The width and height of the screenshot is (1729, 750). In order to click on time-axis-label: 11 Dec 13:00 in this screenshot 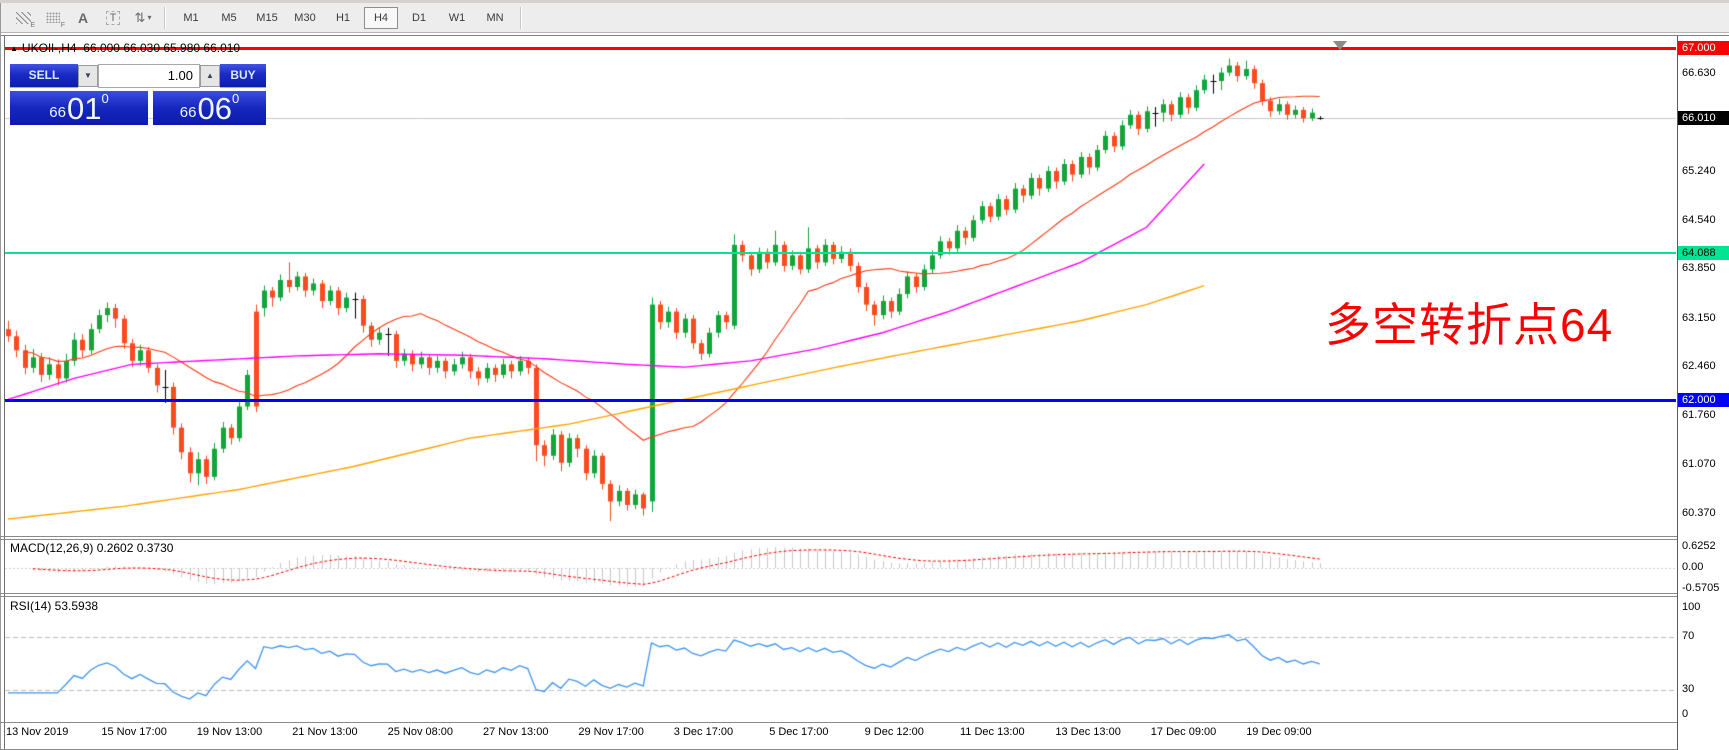, I will do `click(992, 732)`.